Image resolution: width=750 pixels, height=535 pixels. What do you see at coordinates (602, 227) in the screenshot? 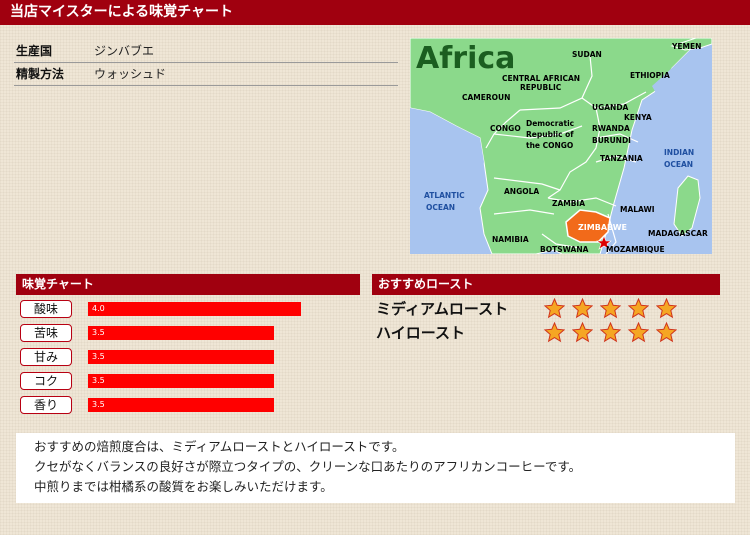
I see `map-label-highlight: ZIMBABWE` at bounding box center [602, 227].